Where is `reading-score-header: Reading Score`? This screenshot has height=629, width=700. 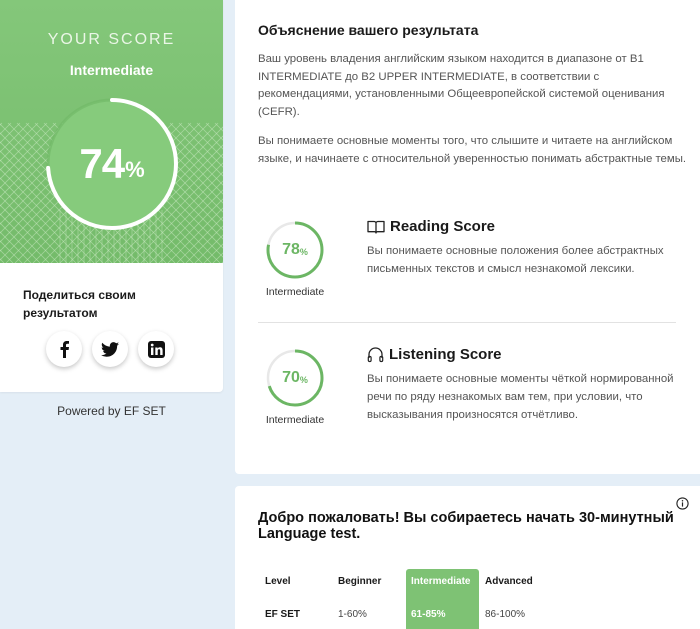 reading-score-header: Reading Score is located at coordinates (431, 226).